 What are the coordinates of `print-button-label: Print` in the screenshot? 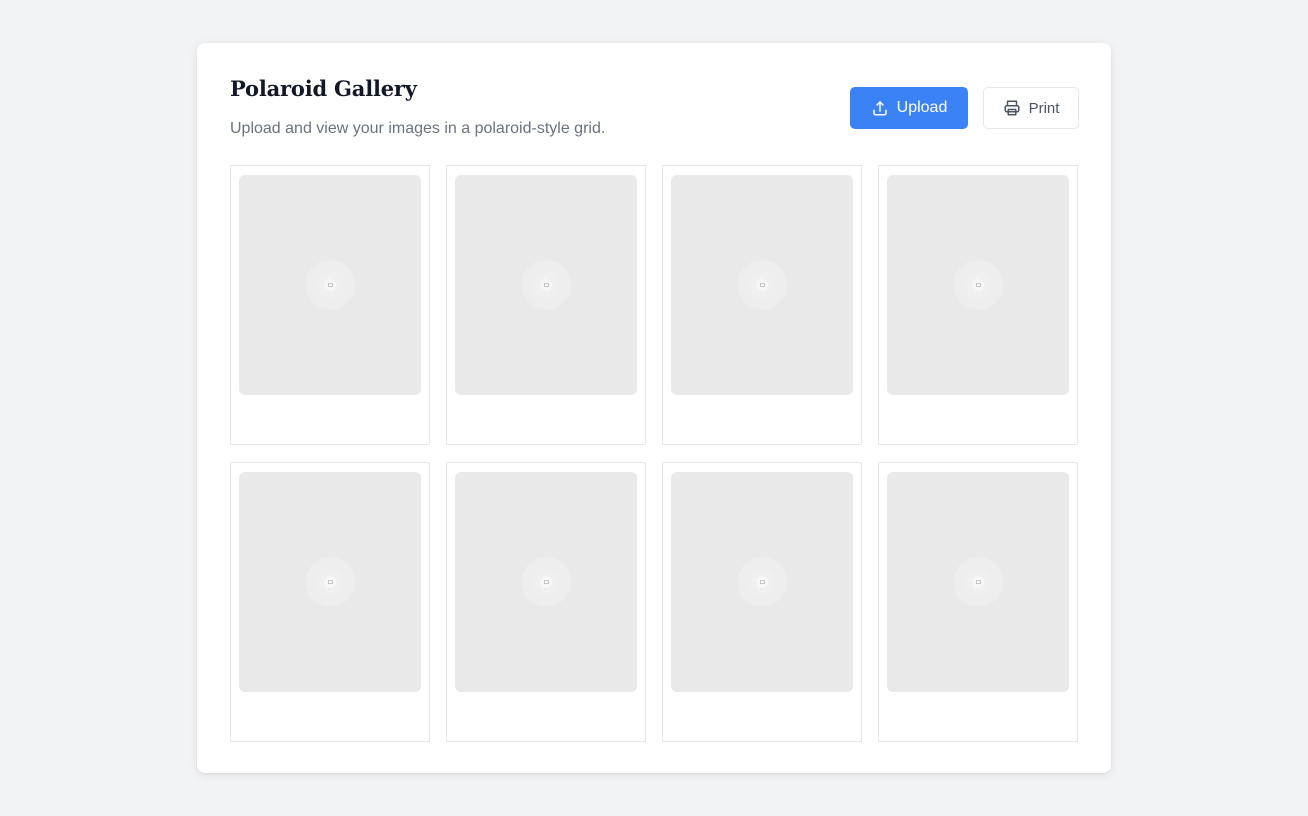 It's located at (1044, 108).